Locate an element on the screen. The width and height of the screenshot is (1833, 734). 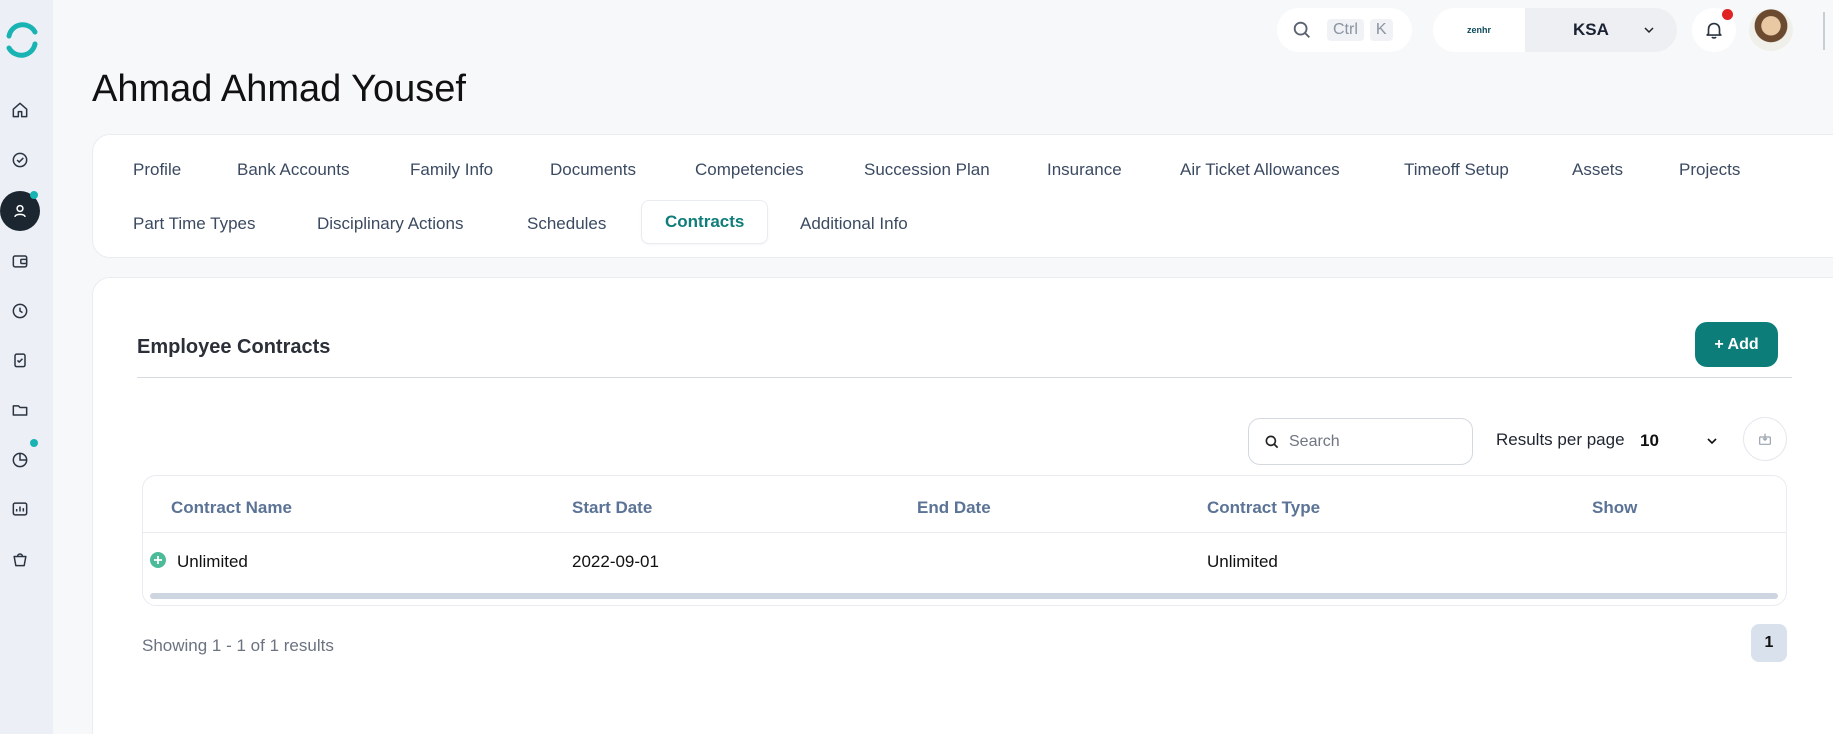
sidebar-item-tasks is located at coordinates (20, 160).